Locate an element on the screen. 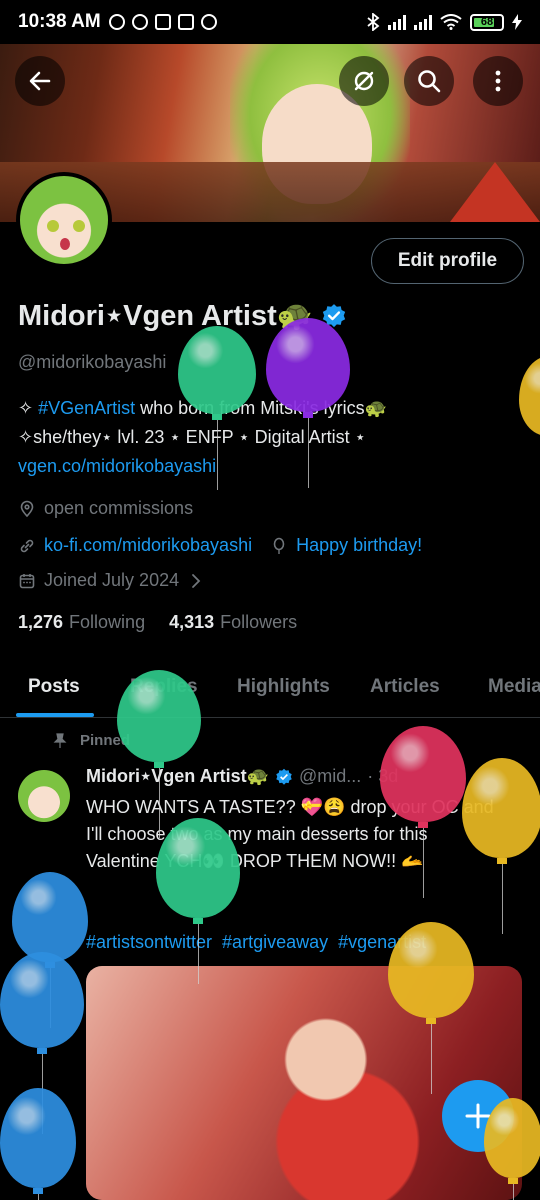 The width and height of the screenshot is (540, 1200). status-time: 10:38 AM is located at coordinates (59, 21).